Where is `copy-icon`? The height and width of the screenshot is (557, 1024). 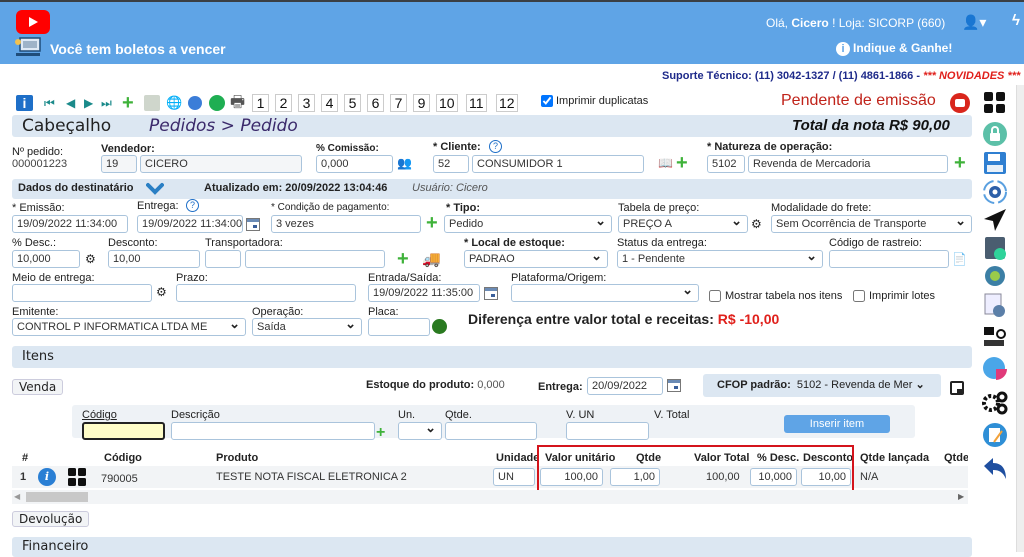 copy-icon is located at coordinates (152, 103).